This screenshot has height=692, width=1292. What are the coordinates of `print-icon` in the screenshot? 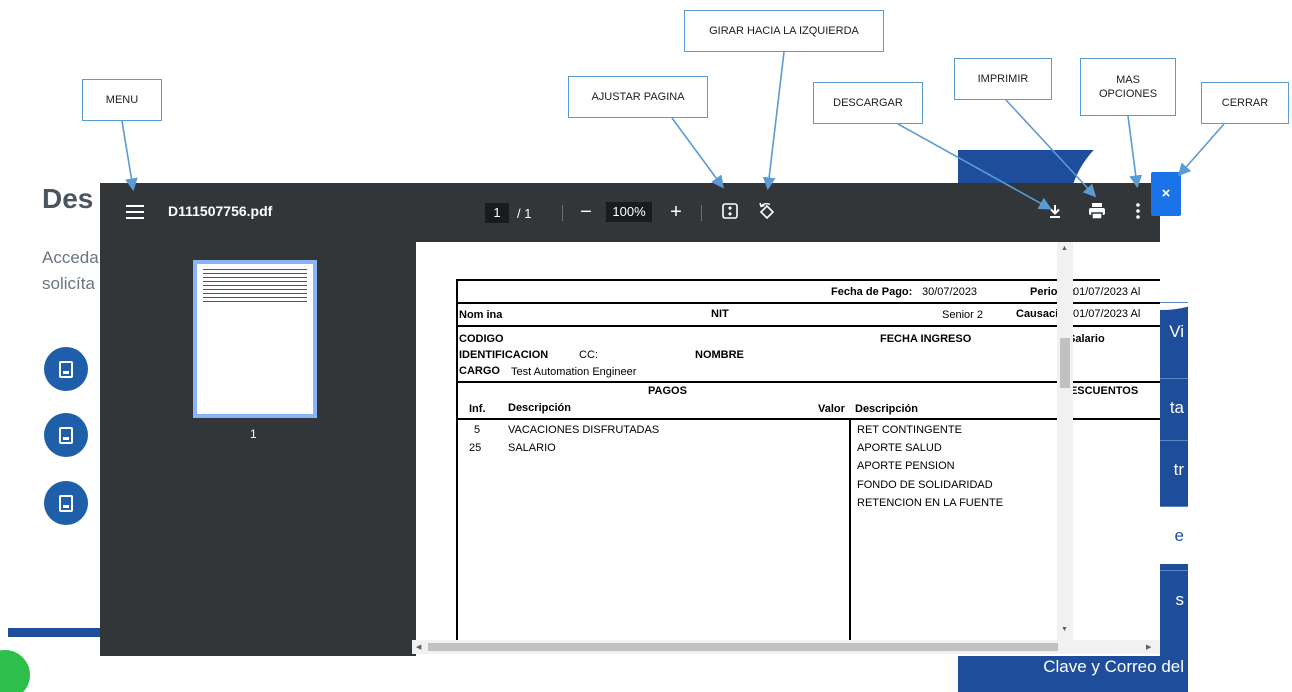 It's located at (1097, 213).